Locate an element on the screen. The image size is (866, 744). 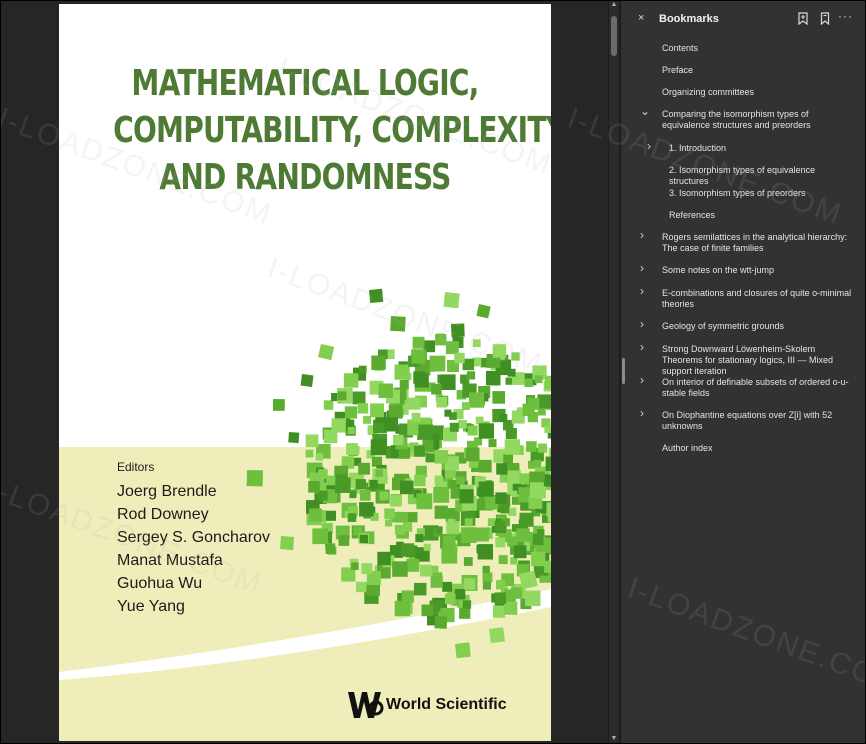
scroll-down-arrow-icon: ▼ is located at coordinates (614, 739).